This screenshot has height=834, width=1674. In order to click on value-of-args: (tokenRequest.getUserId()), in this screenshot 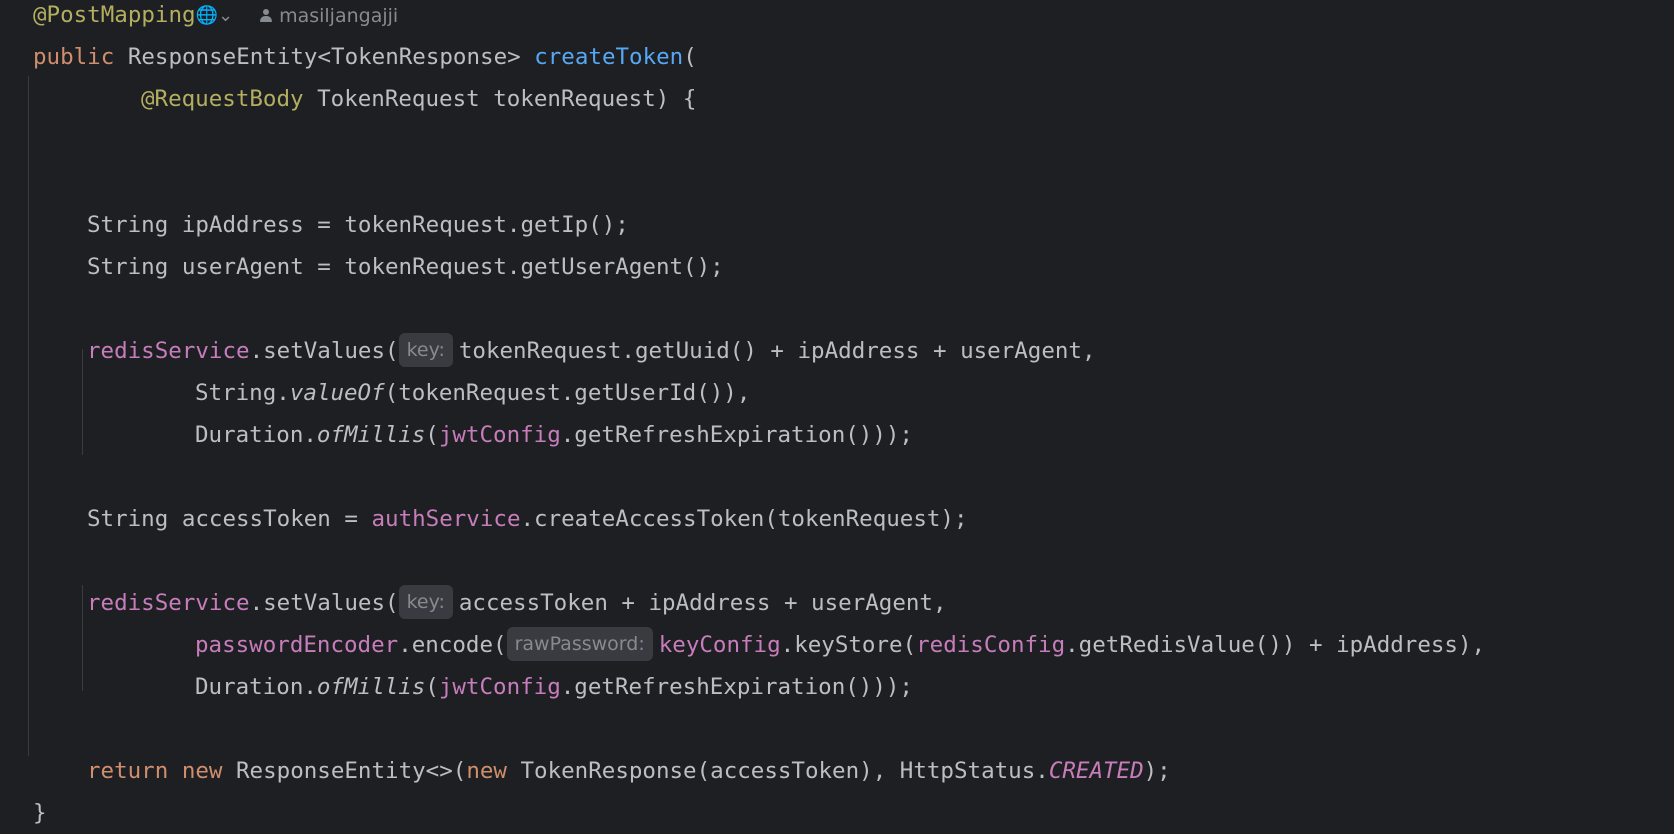, I will do `click(567, 393)`.